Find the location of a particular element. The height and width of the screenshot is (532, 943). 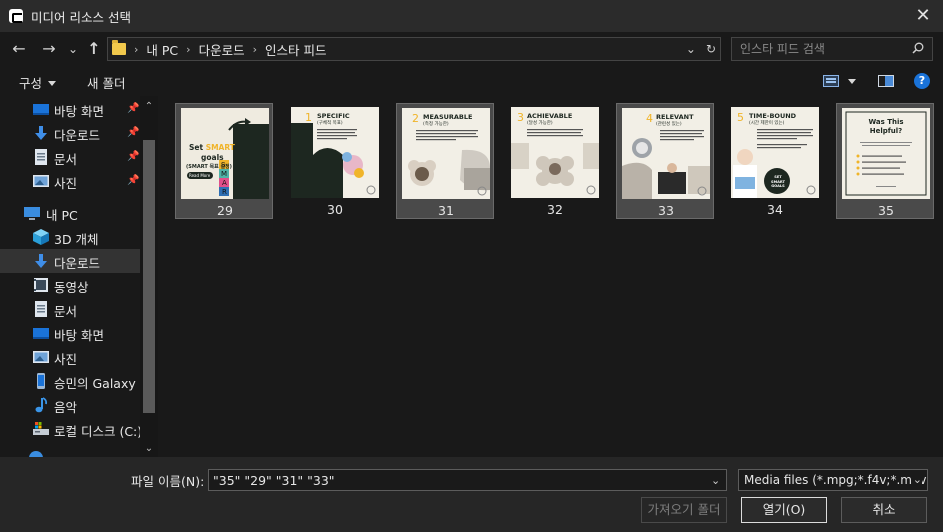

address-history-chevron-icon: ⌄ is located at coordinates (691, 49).